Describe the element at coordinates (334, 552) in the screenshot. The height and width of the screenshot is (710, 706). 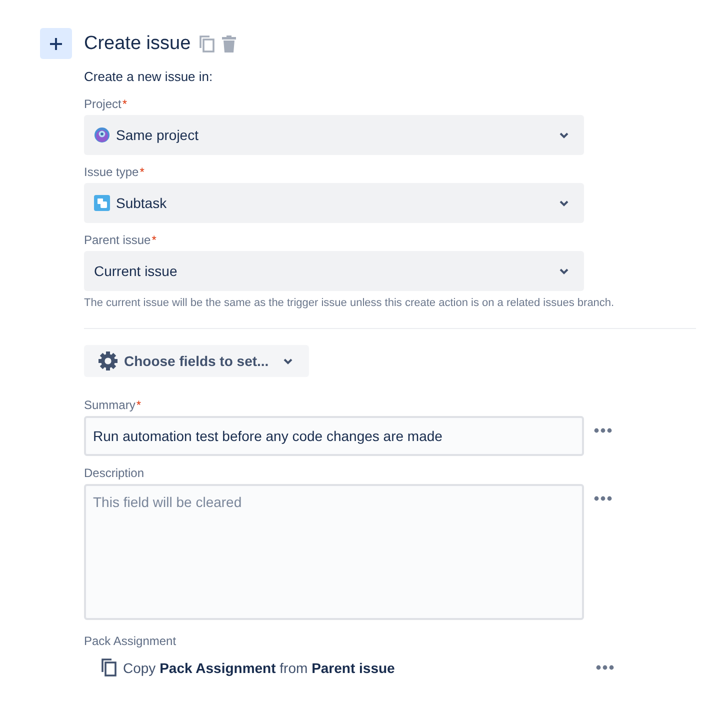
I see `description-field: This field will be cleared` at that location.